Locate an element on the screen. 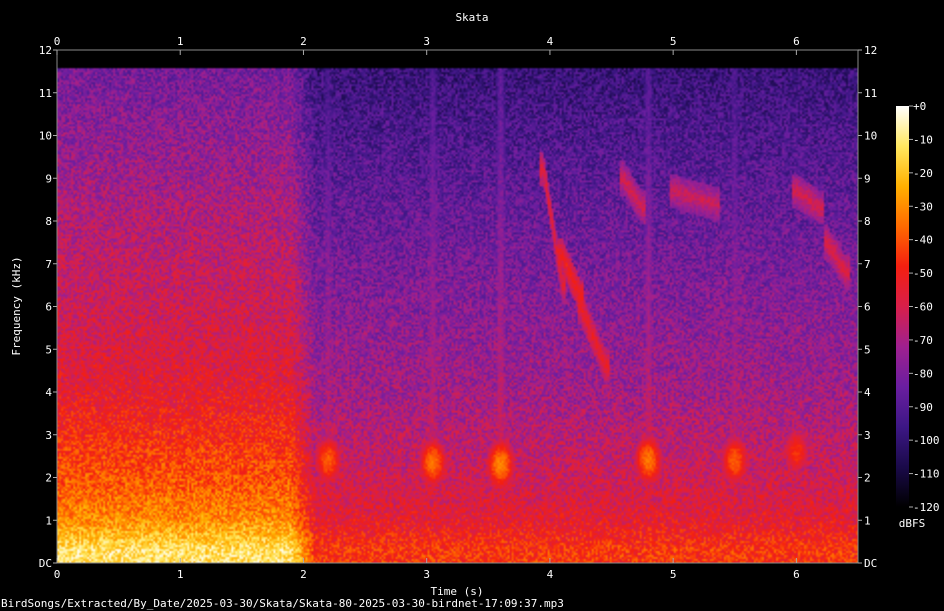 Image resolution: width=944 pixels, height=611 pixels. x-tick-label-top: 0 is located at coordinates (57, 41).